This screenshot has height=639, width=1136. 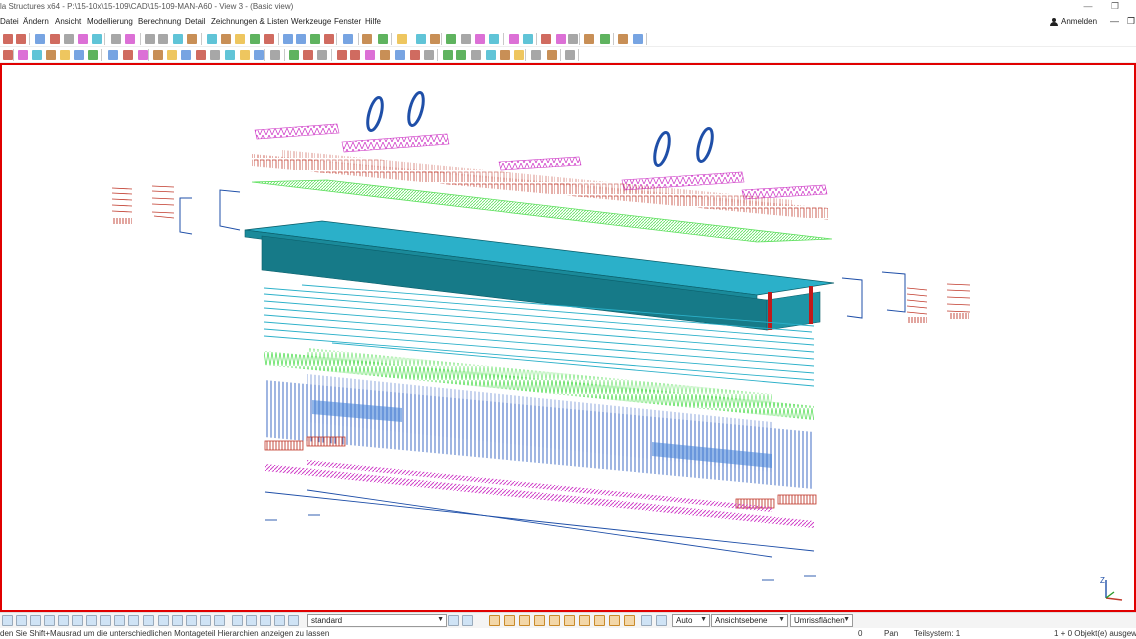 I want to click on menu-detail: Detail, so click(x=195, y=21).